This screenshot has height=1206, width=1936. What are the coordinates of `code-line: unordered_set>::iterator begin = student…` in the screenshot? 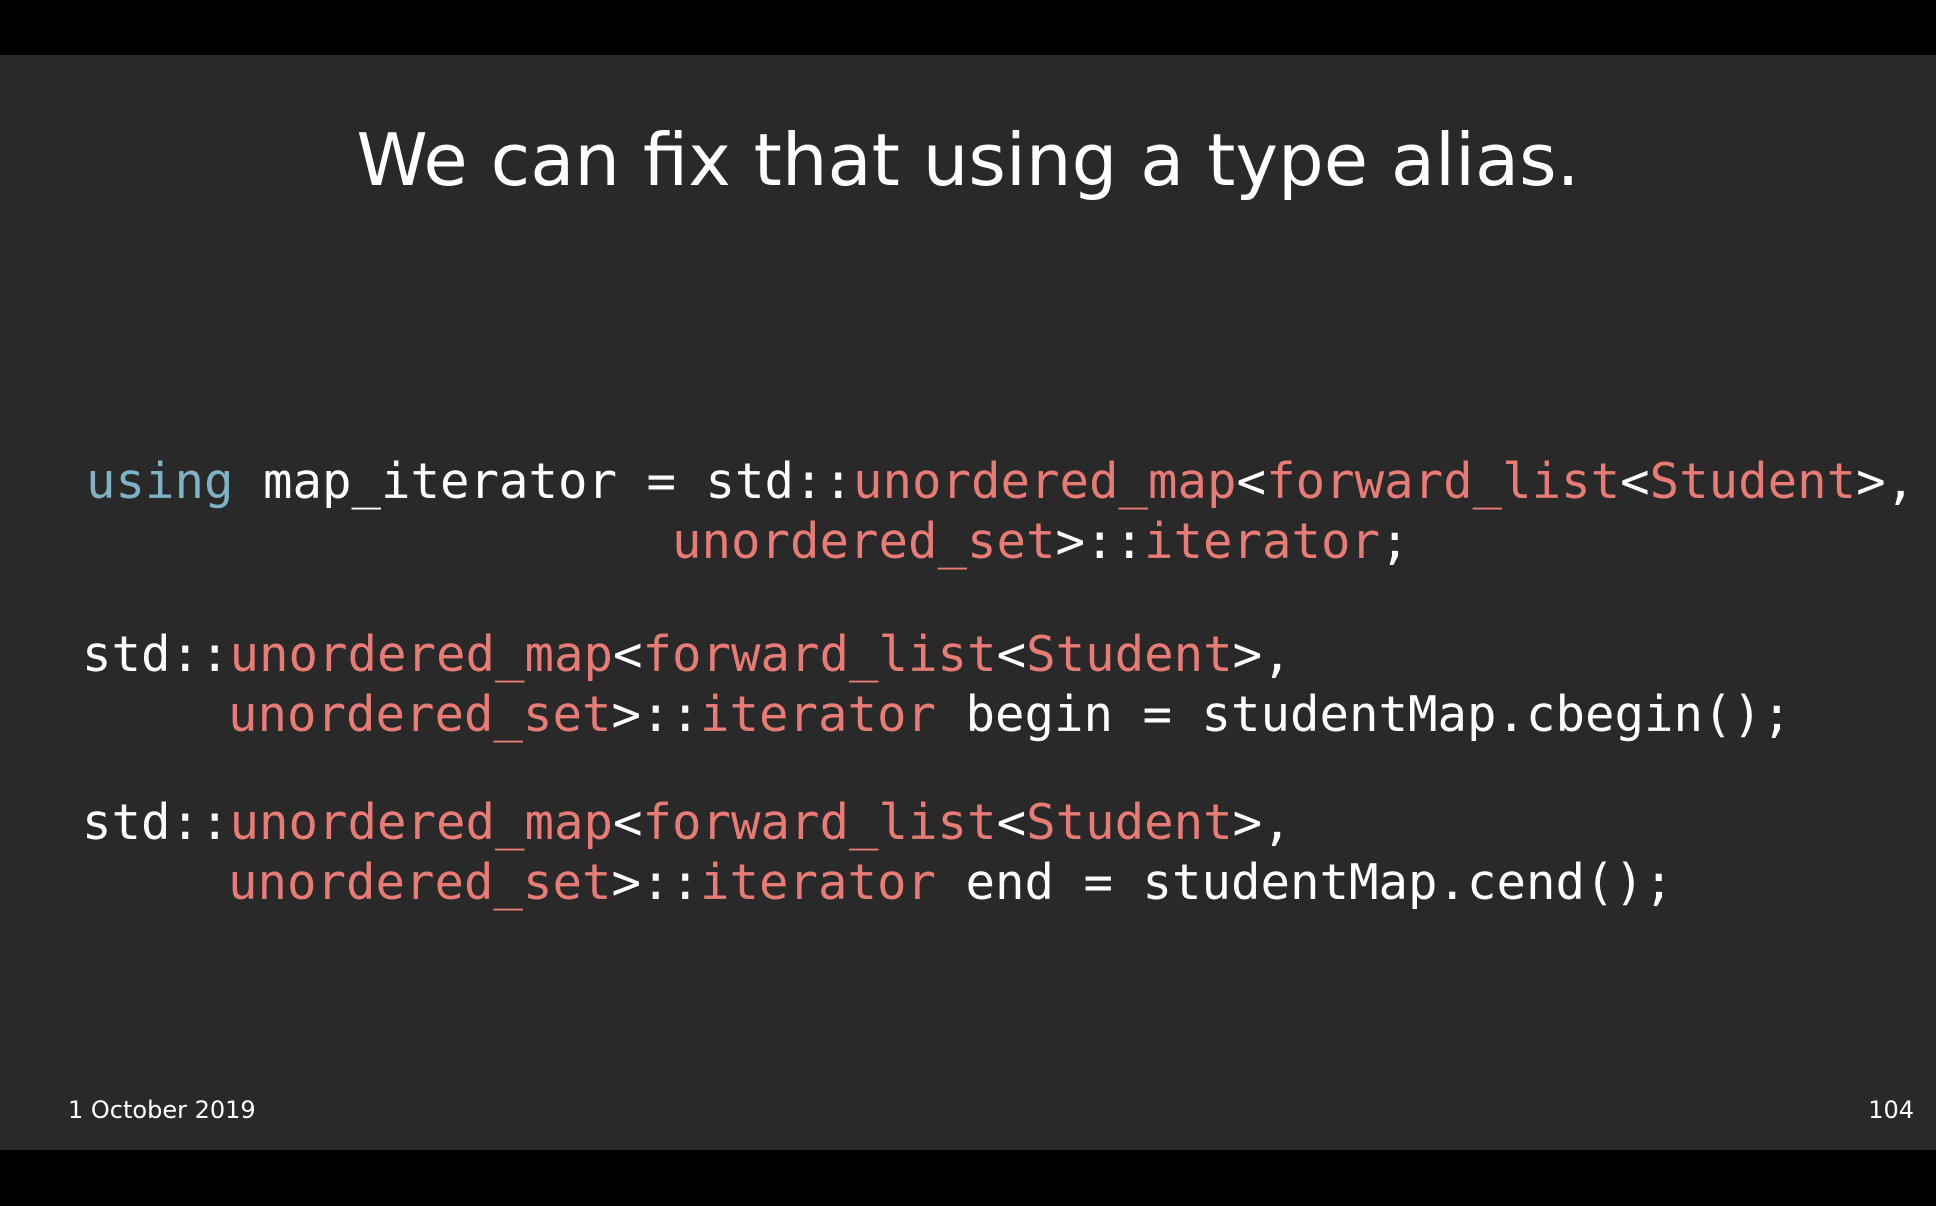 It's located at (937, 715).